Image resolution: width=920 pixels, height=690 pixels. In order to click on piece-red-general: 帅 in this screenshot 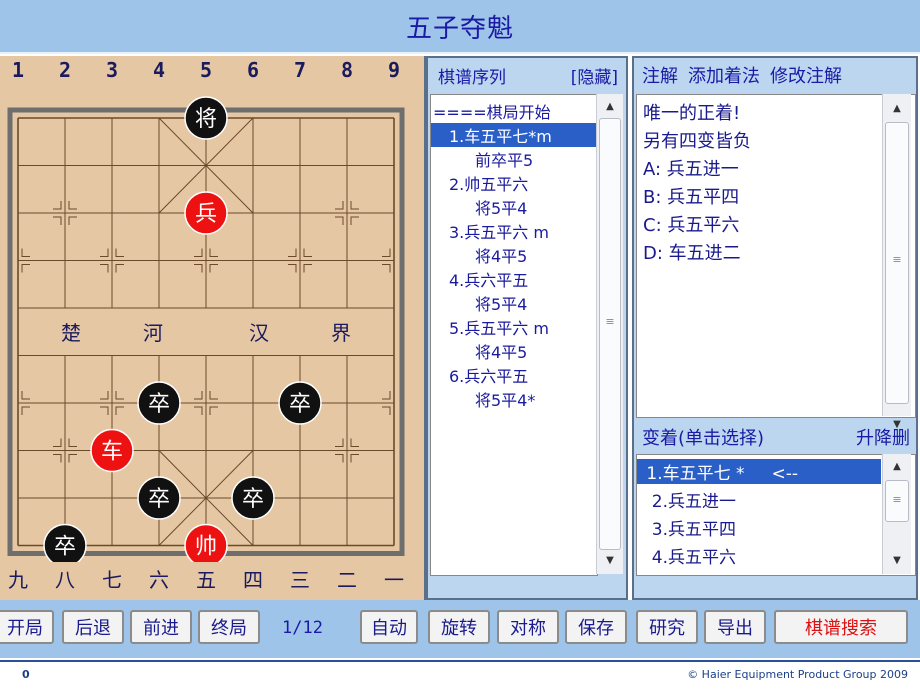, I will do `click(206, 543)`.